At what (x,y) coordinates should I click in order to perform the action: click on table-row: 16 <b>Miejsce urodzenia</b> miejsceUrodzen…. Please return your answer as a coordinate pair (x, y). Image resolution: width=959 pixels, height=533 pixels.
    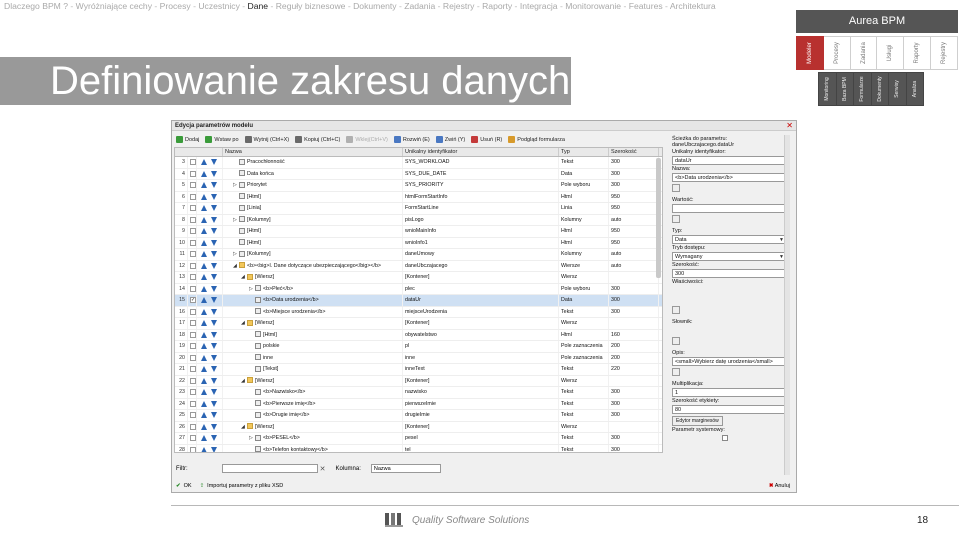
    Looking at the image, I should click on (418, 312).